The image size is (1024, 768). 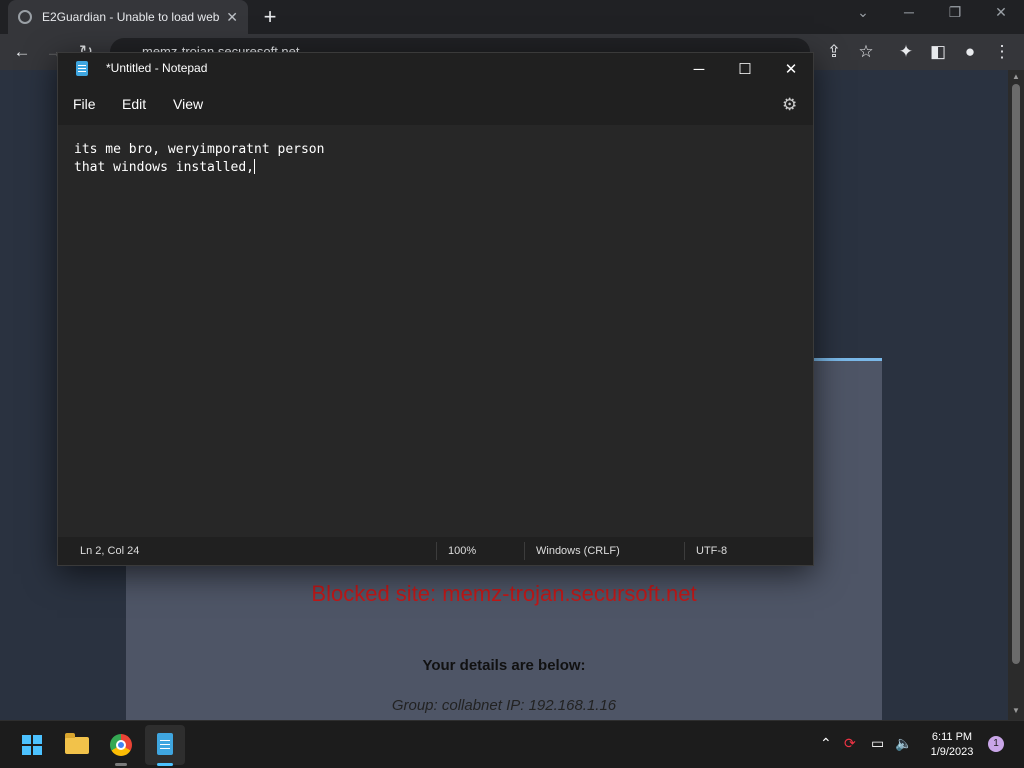 I want to click on text-line-2: that windows installed,, so click(x=164, y=167).